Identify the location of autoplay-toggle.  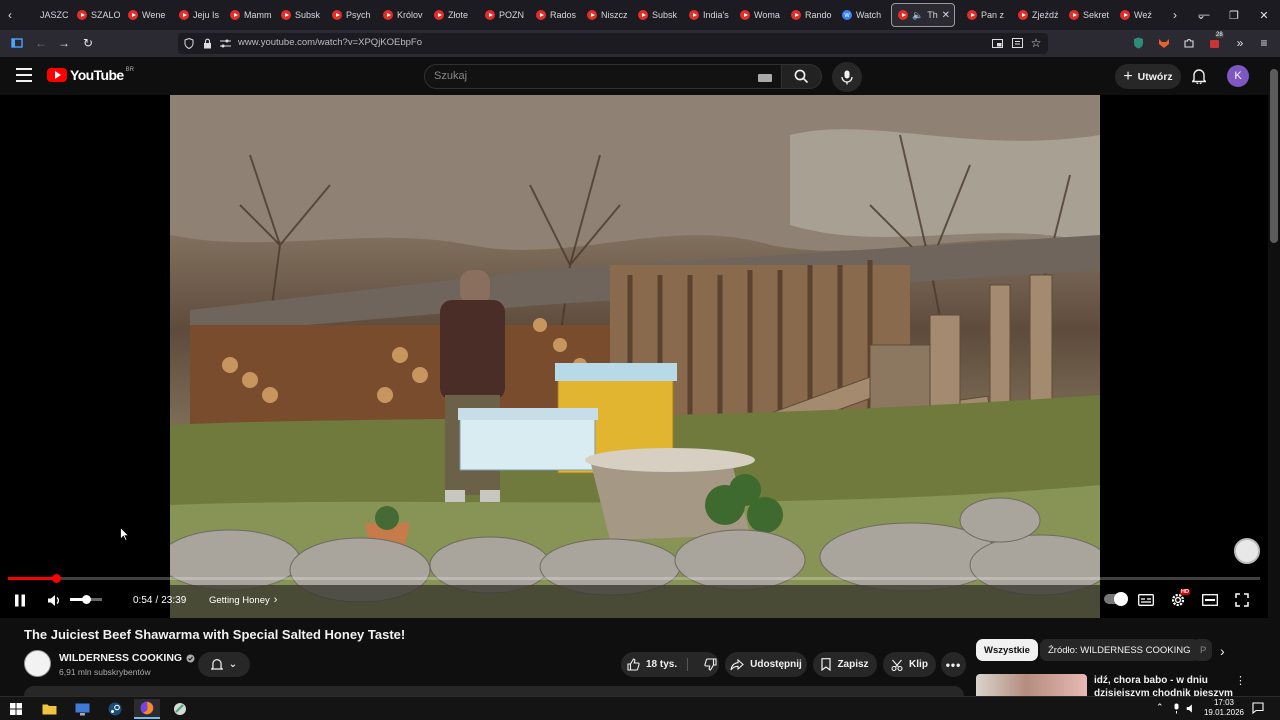
(1116, 599).